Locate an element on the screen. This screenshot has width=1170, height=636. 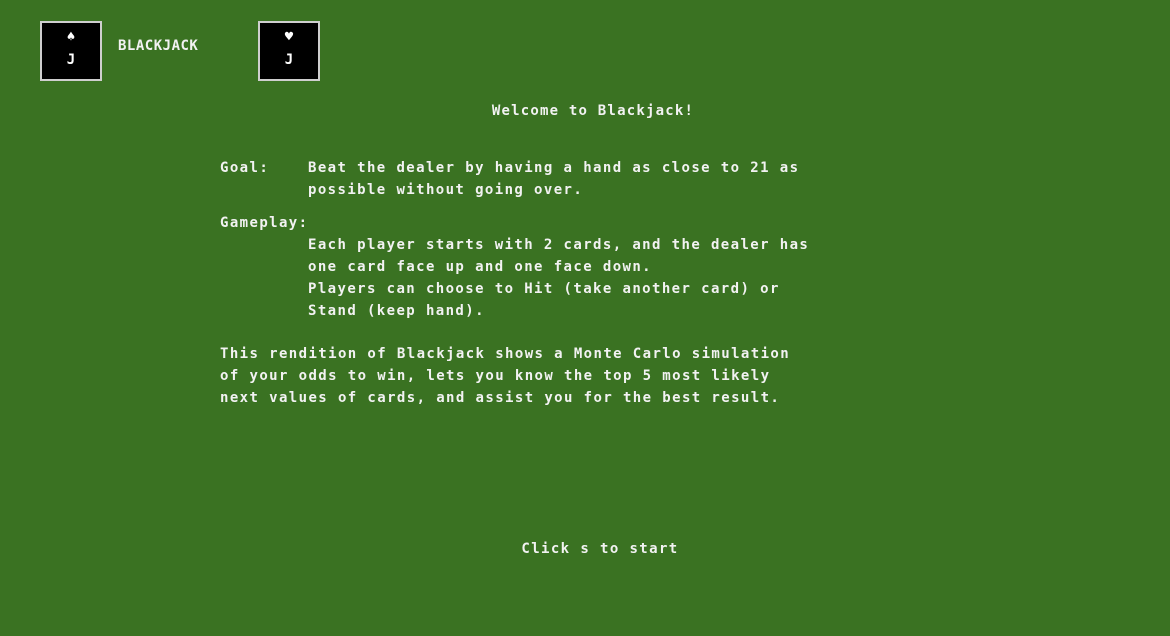
heart-icon: ♥ is located at coordinates (289, 37).